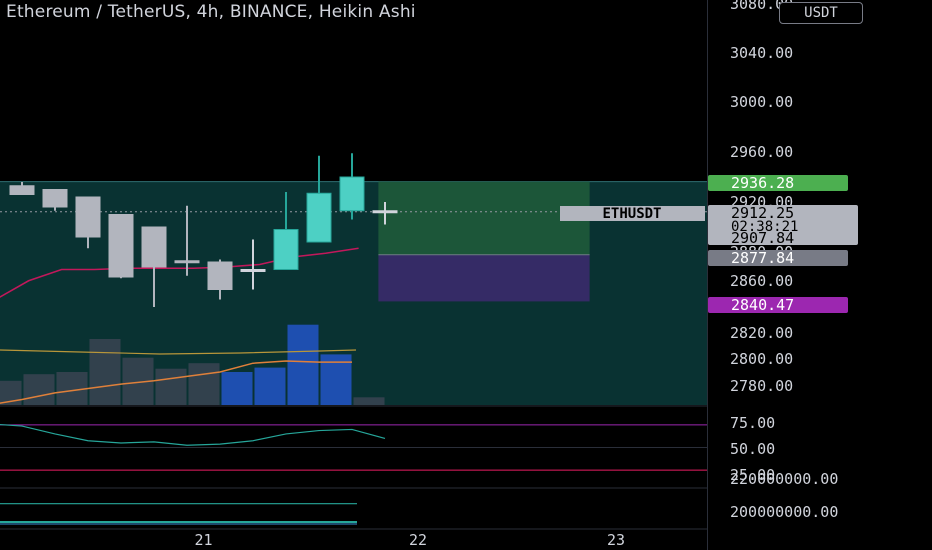  I want to click on stop-price-label: 2840.47, so click(762, 305).